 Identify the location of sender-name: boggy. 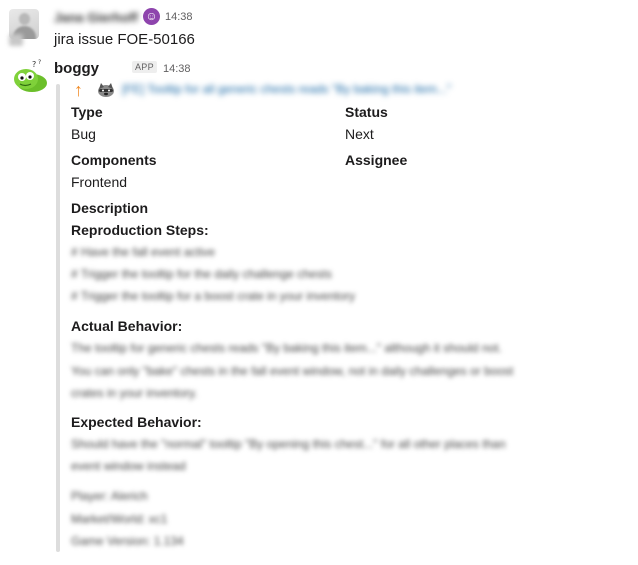
(76, 68).